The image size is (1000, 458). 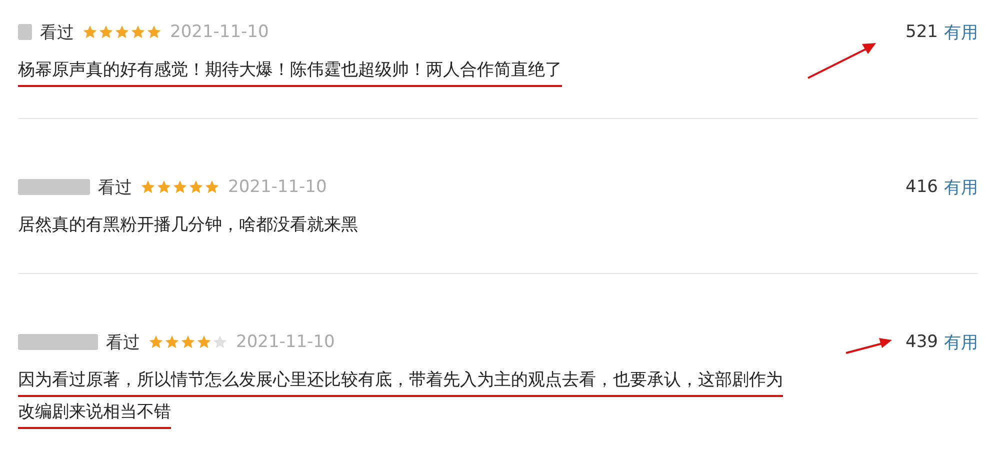 What do you see at coordinates (922, 187) in the screenshot?
I see `vote-count: 416` at bounding box center [922, 187].